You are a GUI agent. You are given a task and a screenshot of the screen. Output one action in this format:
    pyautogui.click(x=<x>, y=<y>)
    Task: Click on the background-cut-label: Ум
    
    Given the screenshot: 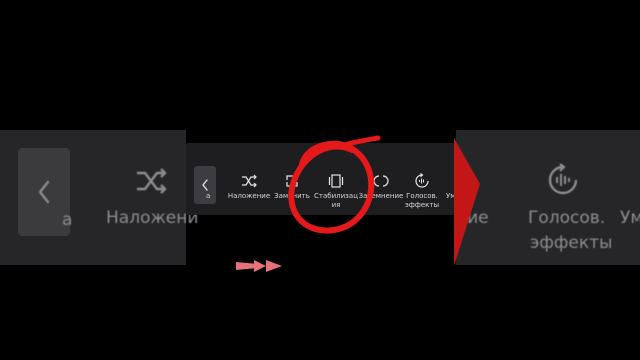 What is the action you would take?
    pyautogui.click(x=630, y=218)
    